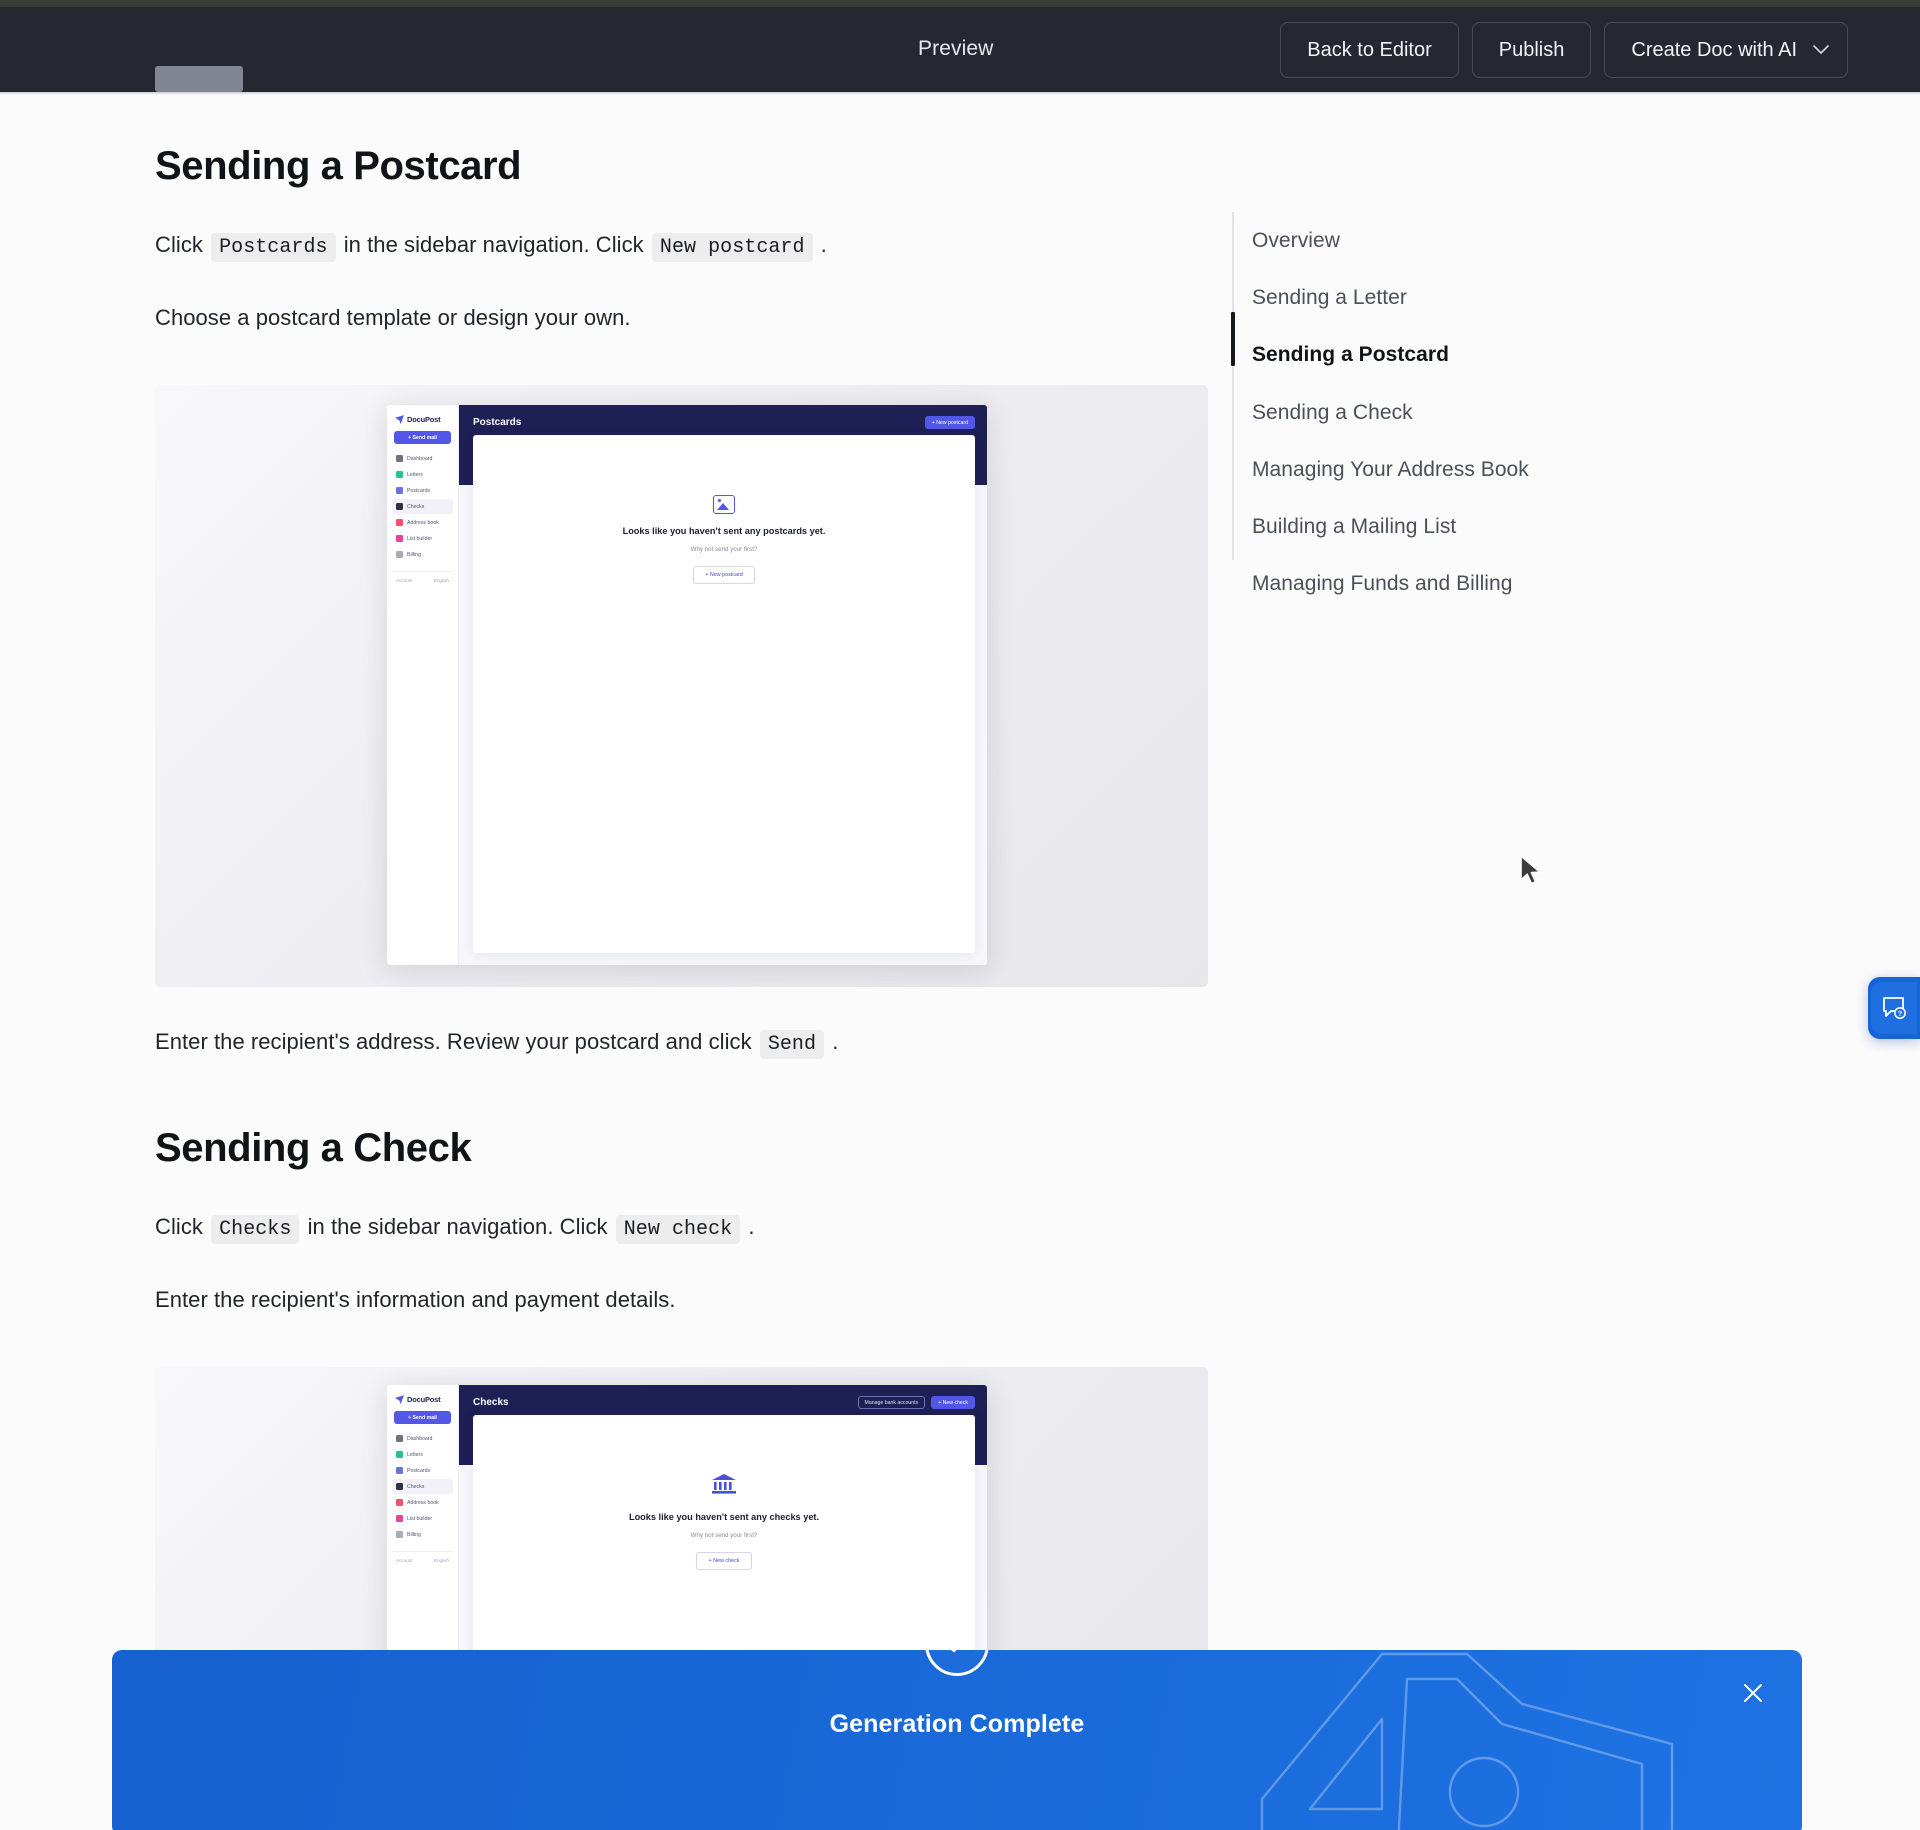  I want to click on mockup-nav-label: Postcards, so click(419, 490).